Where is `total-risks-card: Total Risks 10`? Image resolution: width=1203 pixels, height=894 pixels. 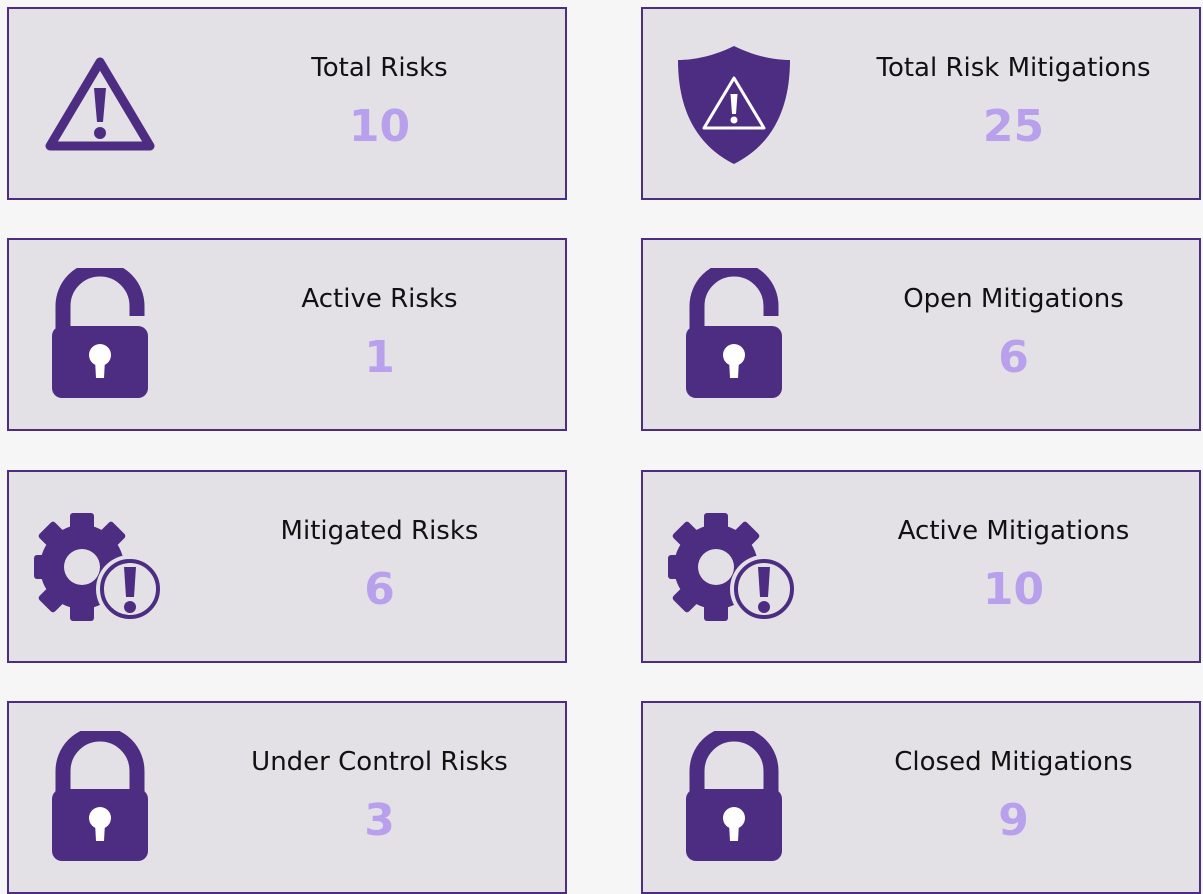
total-risks-card: Total Risks 10 is located at coordinates (287, 103).